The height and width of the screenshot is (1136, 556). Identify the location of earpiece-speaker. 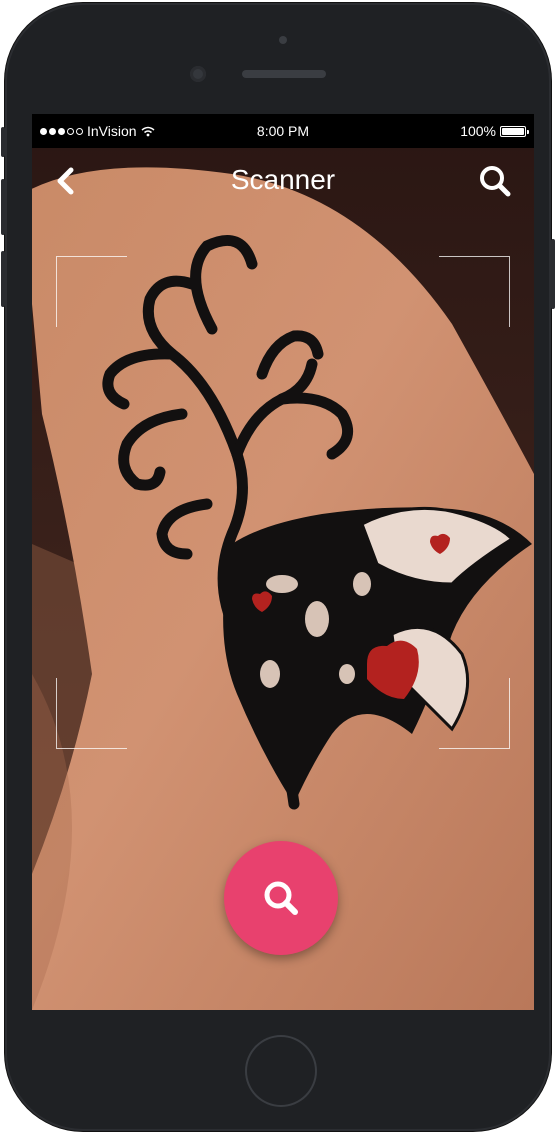
(284, 74).